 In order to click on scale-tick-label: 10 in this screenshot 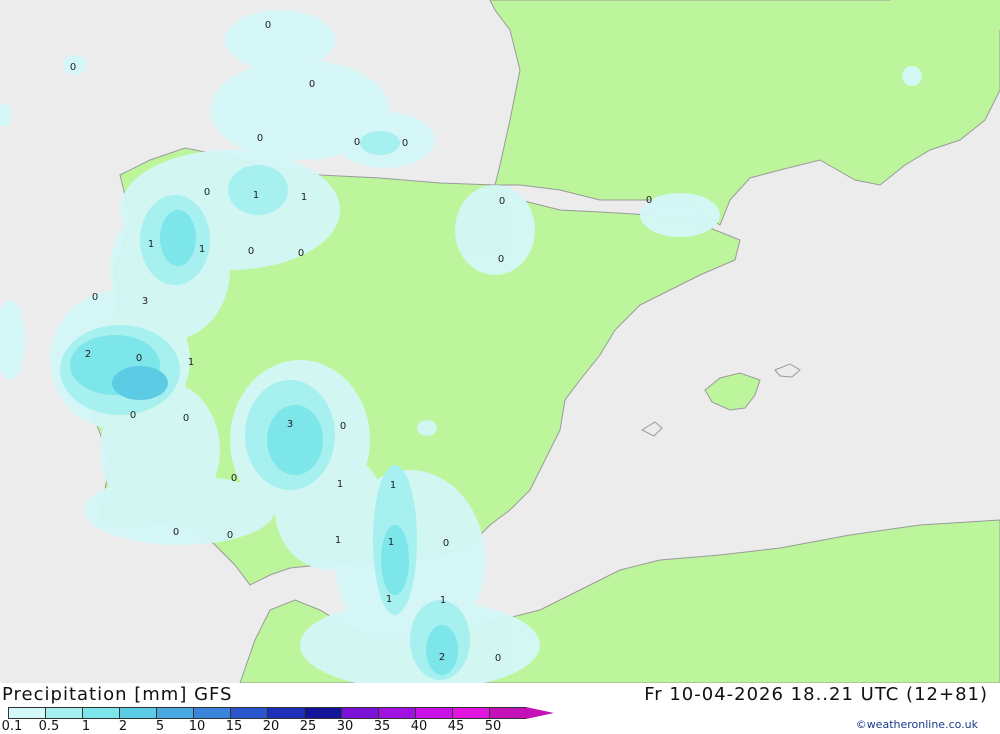, I will do `click(197, 726)`.